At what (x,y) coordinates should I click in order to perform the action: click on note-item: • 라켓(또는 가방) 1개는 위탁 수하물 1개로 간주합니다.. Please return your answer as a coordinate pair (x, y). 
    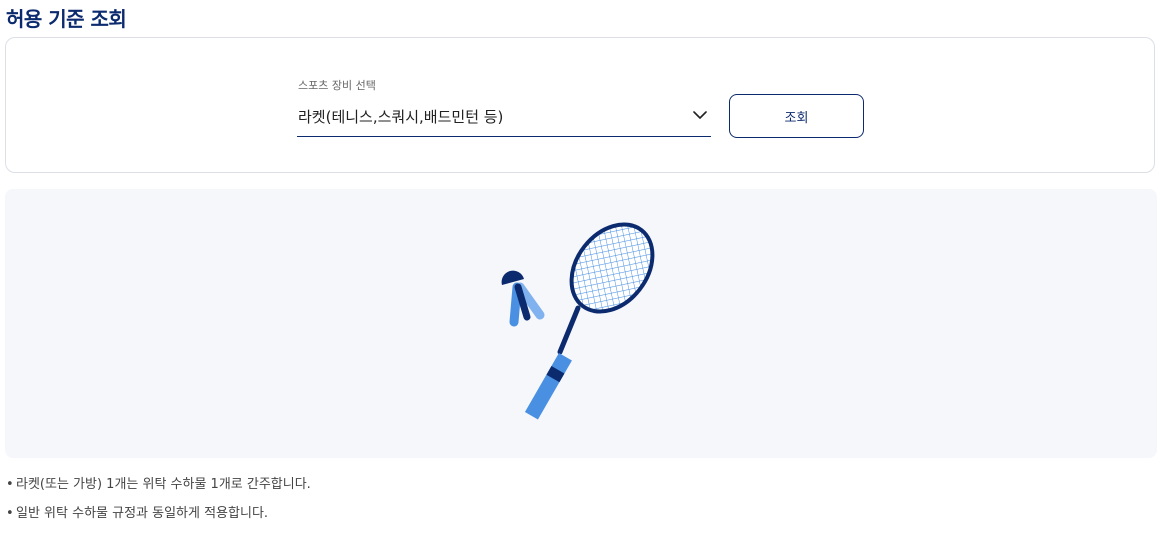
    Looking at the image, I should click on (158, 489).